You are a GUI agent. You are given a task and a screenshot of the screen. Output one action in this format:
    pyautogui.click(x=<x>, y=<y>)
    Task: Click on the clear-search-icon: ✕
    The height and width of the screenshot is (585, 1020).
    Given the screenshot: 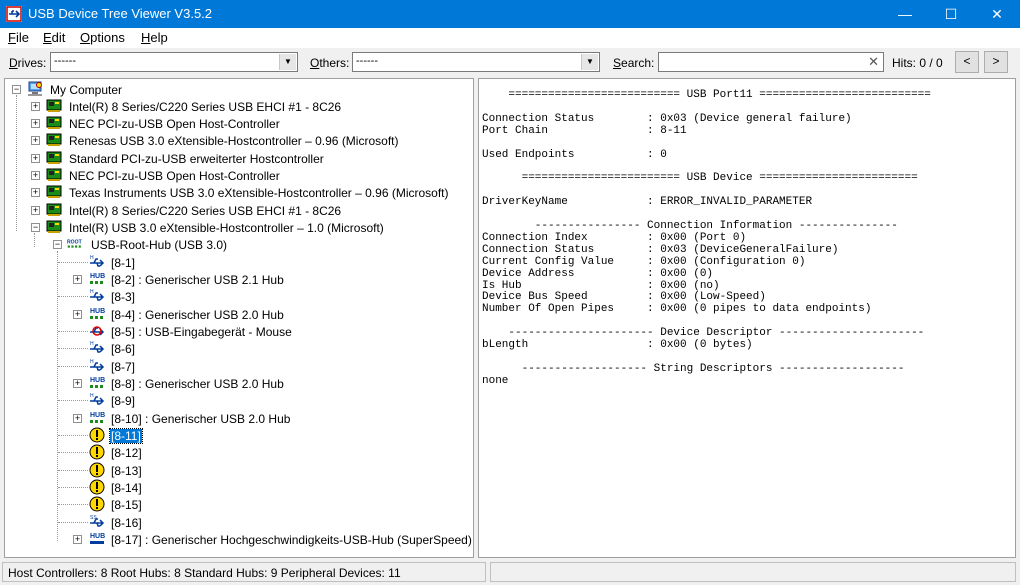 What is the action you would take?
    pyautogui.click(x=873, y=62)
    